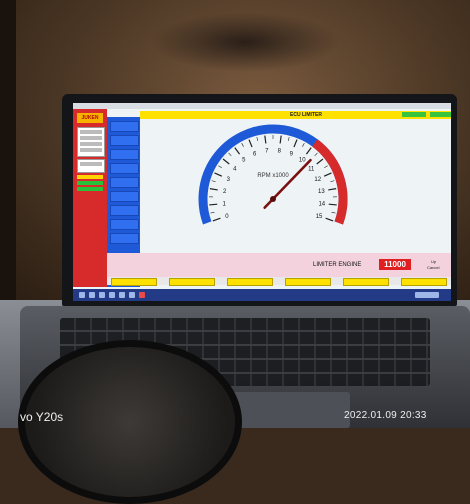  Describe the element at coordinates (279, 281) in the screenshot. I see `bottom-button-row` at that location.